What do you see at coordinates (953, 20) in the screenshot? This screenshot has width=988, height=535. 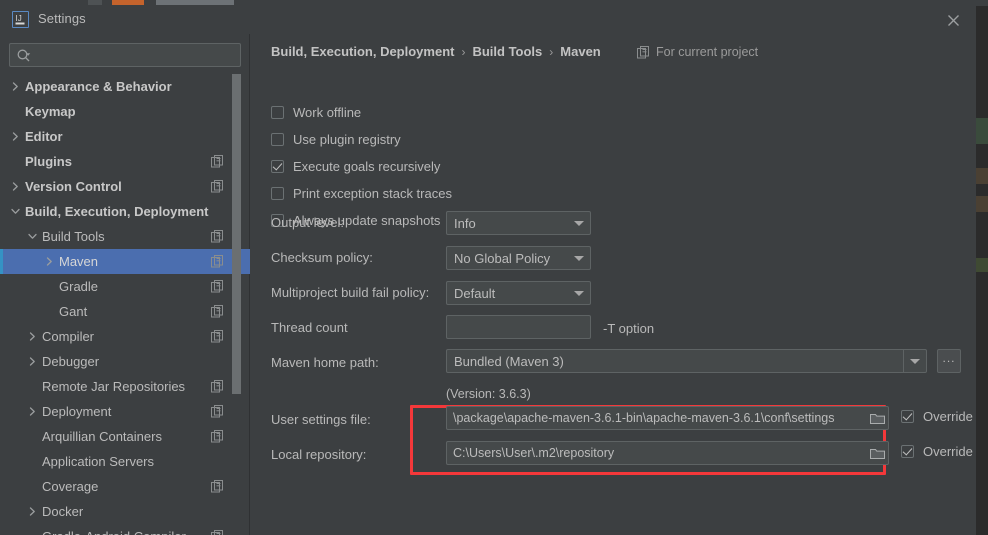 I see `close-icon` at bounding box center [953, 20].